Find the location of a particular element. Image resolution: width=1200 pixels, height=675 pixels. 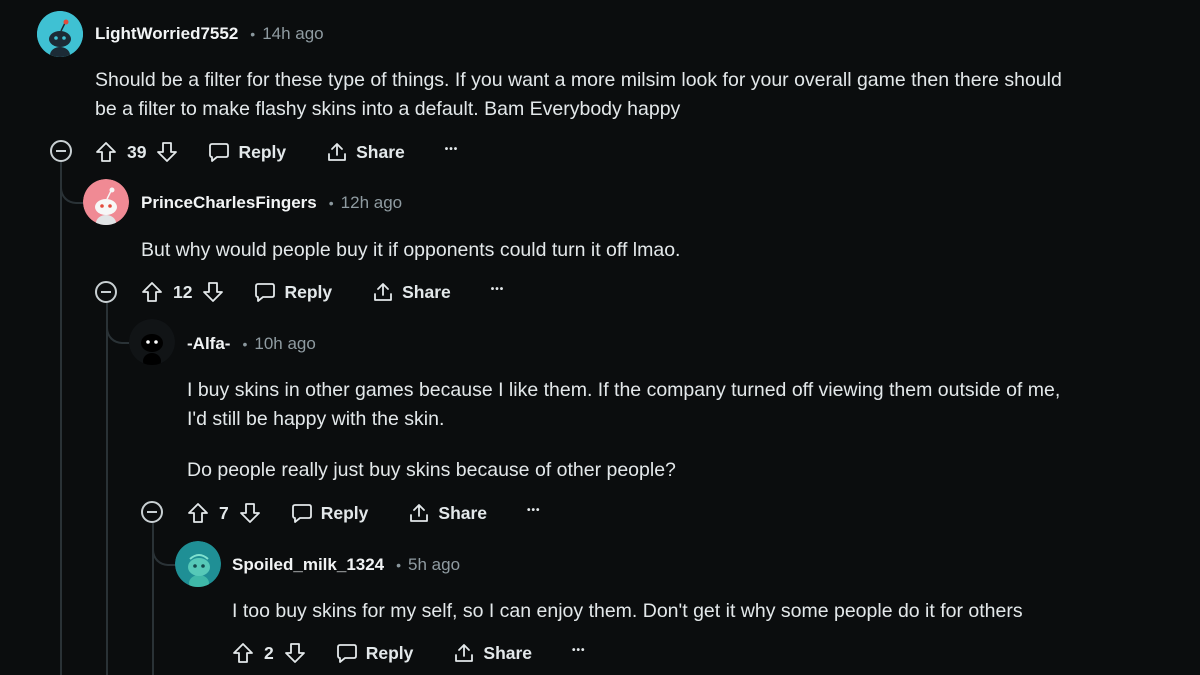

comment-actions: 12 Reply Share ••• is located at coordinates (322, 292).